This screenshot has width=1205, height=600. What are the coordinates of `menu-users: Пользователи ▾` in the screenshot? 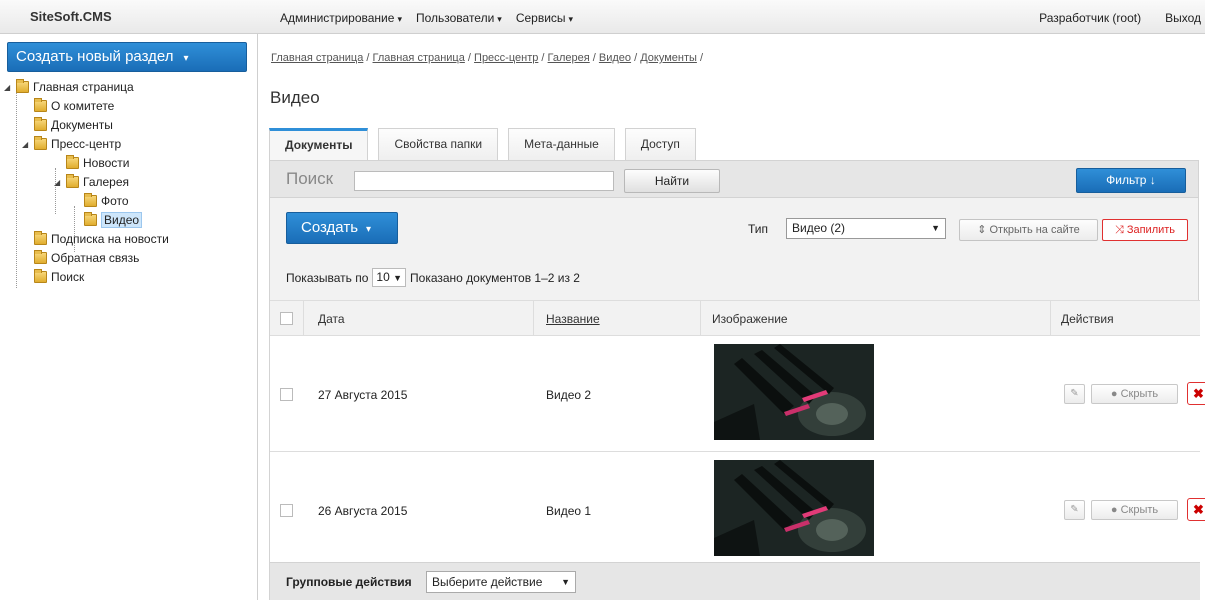 It's located at (459, 18).